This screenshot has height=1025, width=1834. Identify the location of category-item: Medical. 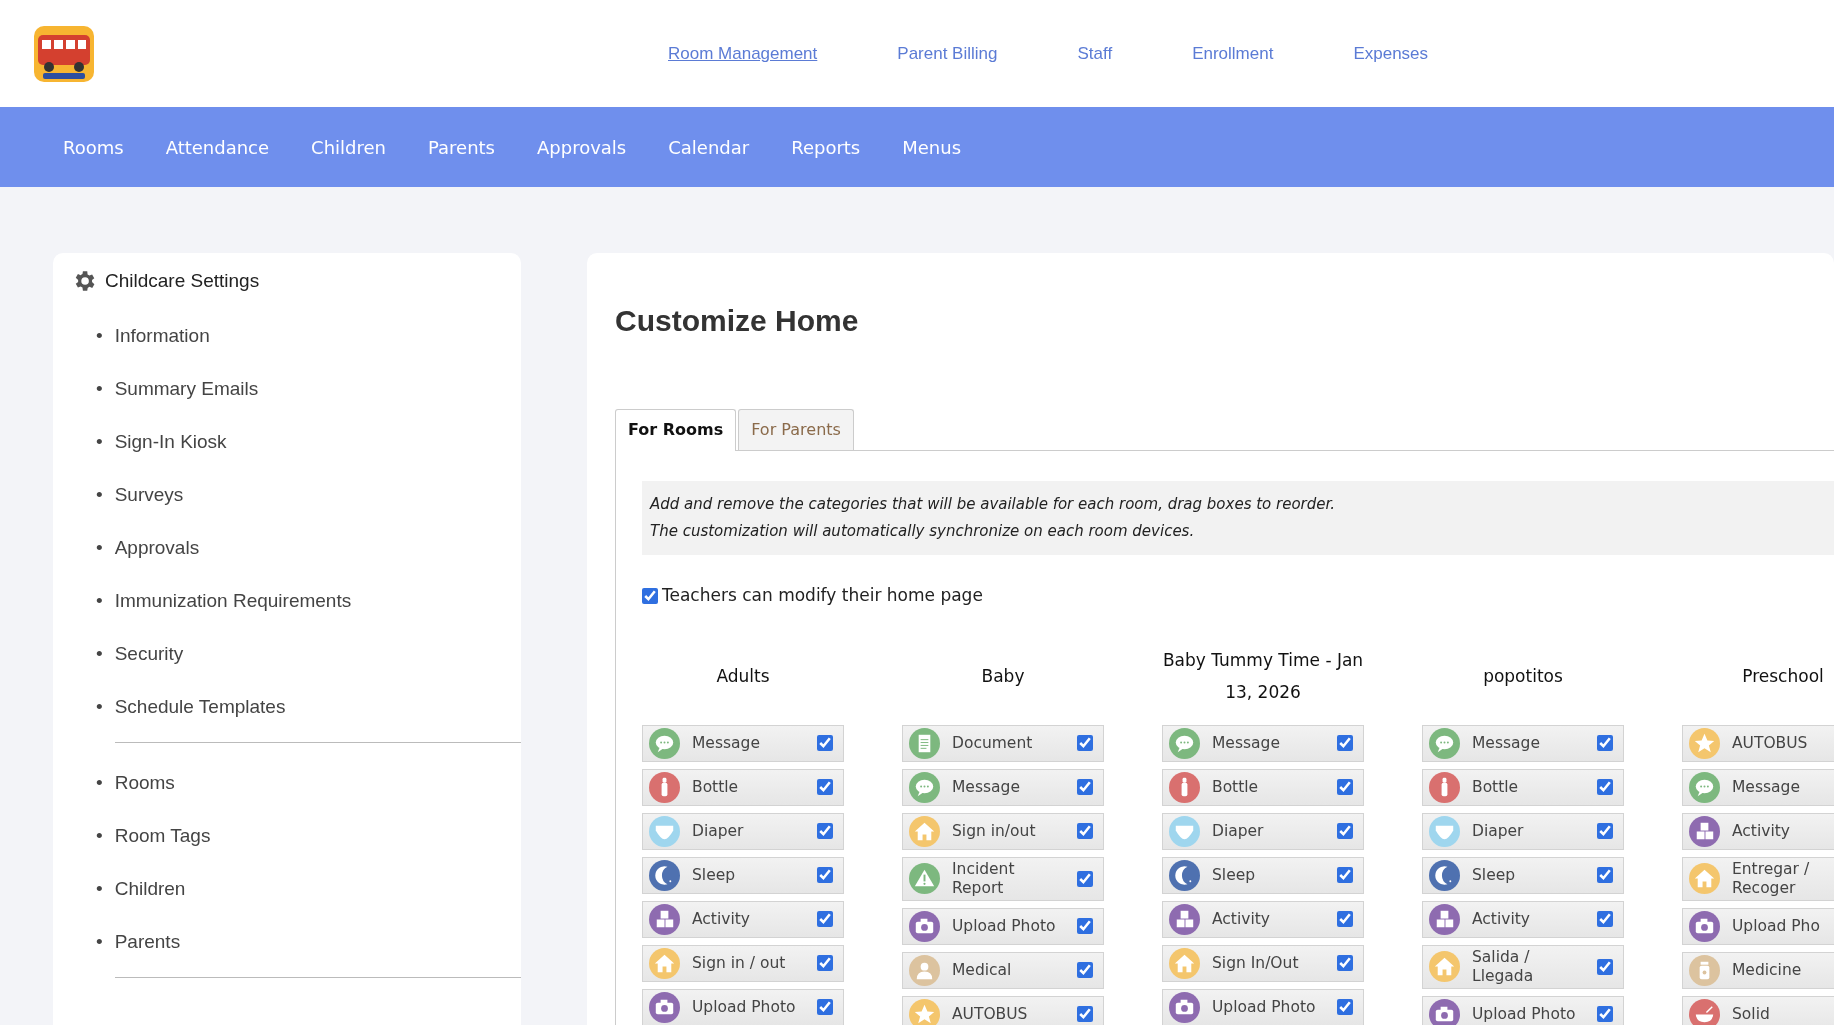
(1003, 970).